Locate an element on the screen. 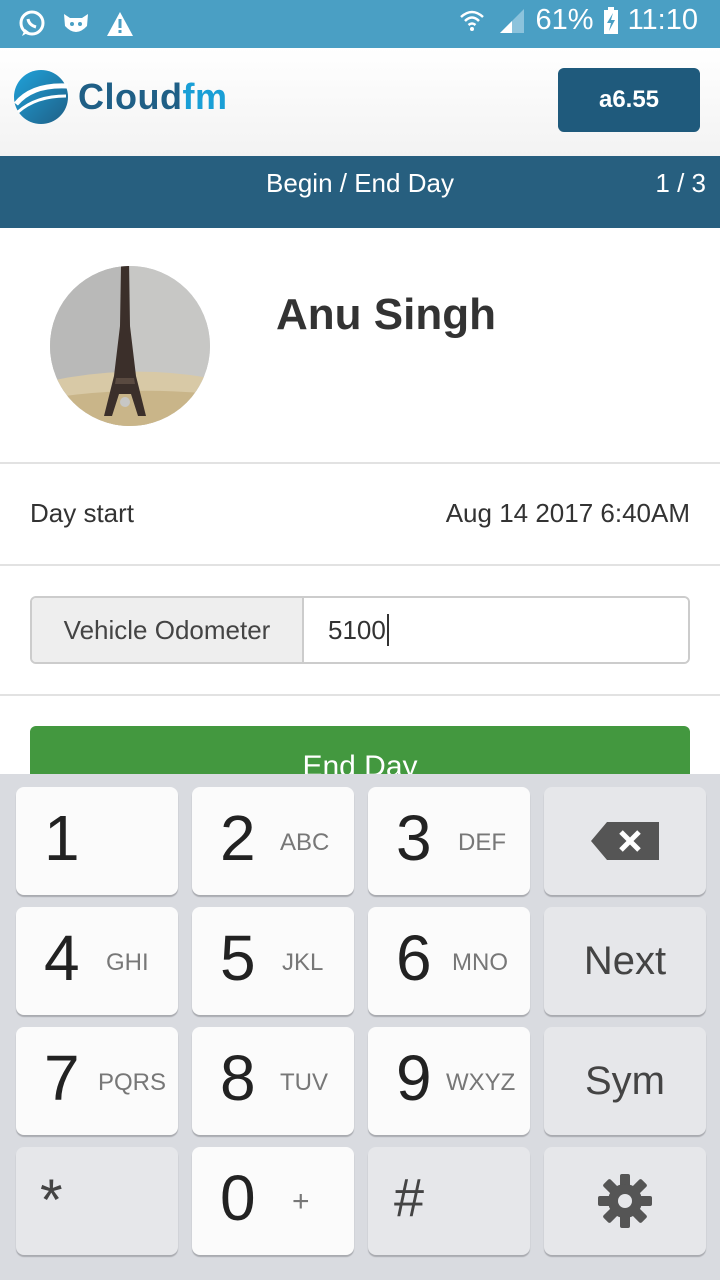  key-1: 1 is located at coordinates (97, 841).